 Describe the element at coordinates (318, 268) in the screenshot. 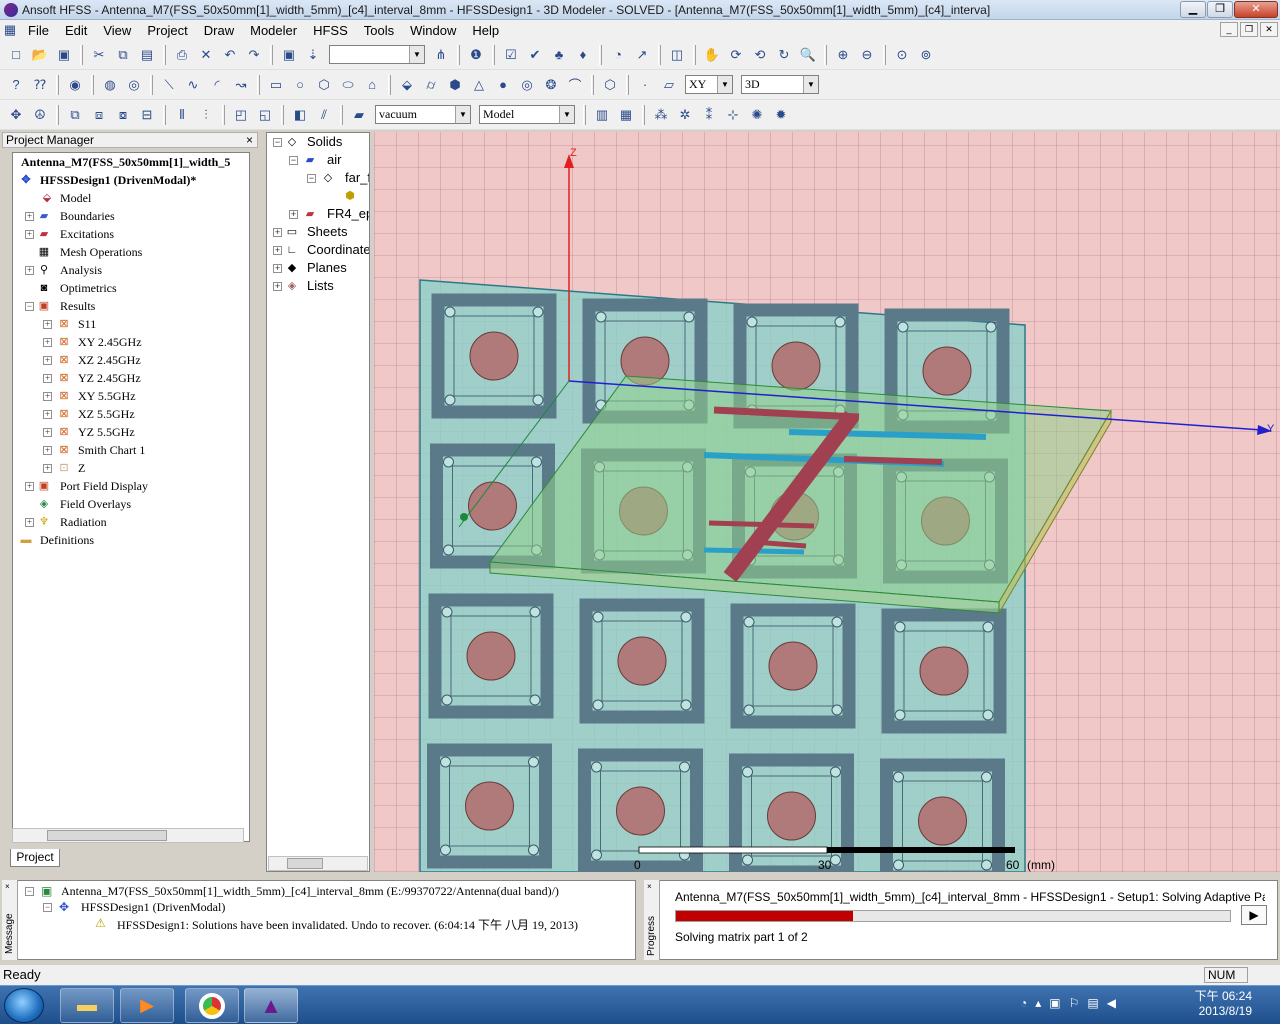

I see `tree-planes: + ◆ Planes` at that location.